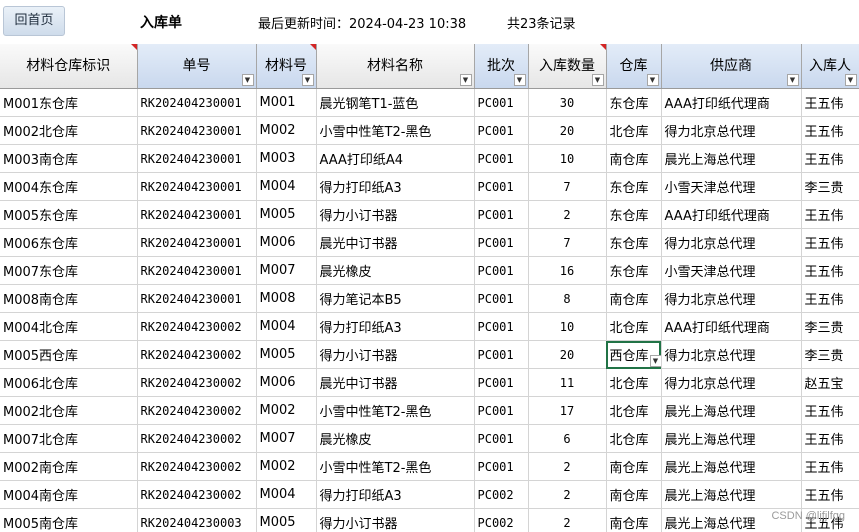 This screenshot has width=859, height=532. What do you see at coordinates (69, 270) in the screenshot?
I see `table-cell: M007东仓库` at bounding box center [69, 270].